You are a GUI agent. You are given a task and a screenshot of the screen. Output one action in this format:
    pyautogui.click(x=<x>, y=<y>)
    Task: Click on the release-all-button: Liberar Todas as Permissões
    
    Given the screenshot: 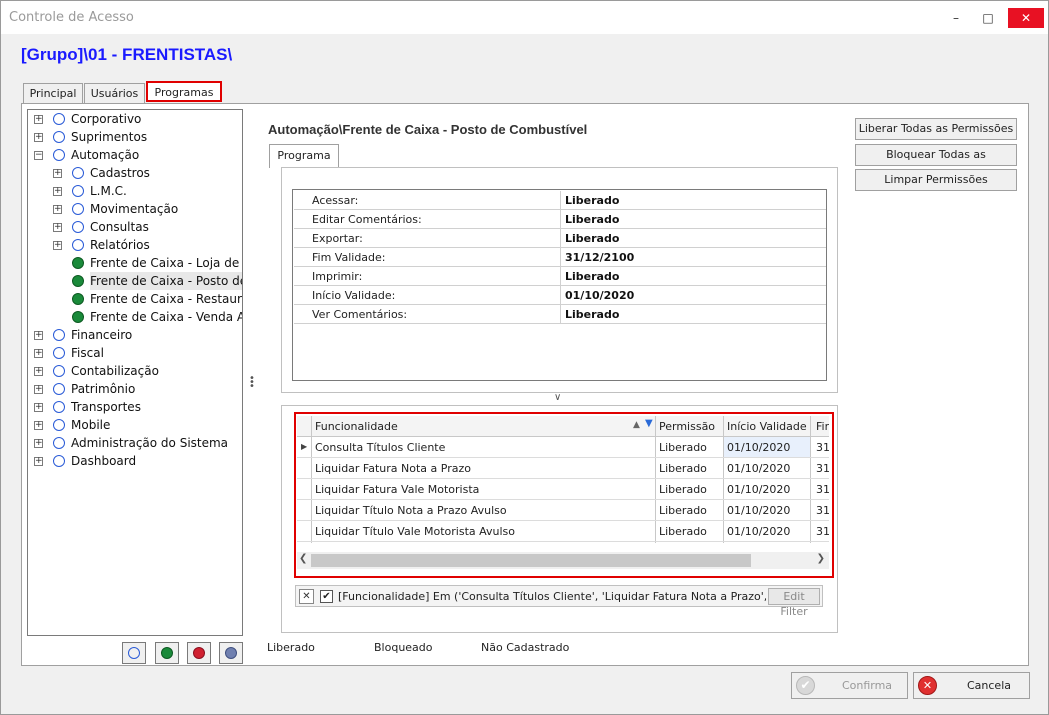 What is the action you would take?
    pyautogui.click(x=936, y=129)
    